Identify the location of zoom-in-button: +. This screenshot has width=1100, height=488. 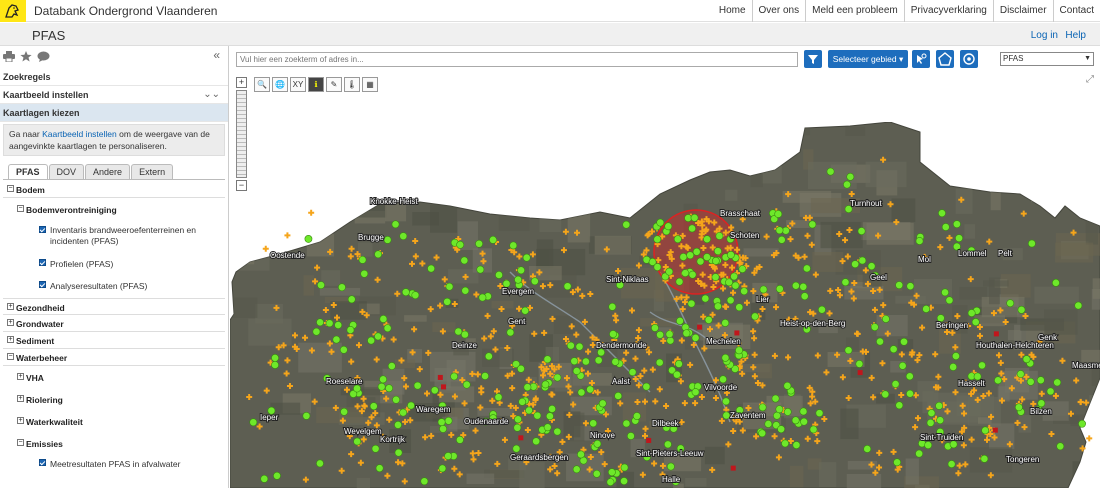
(241, 82).